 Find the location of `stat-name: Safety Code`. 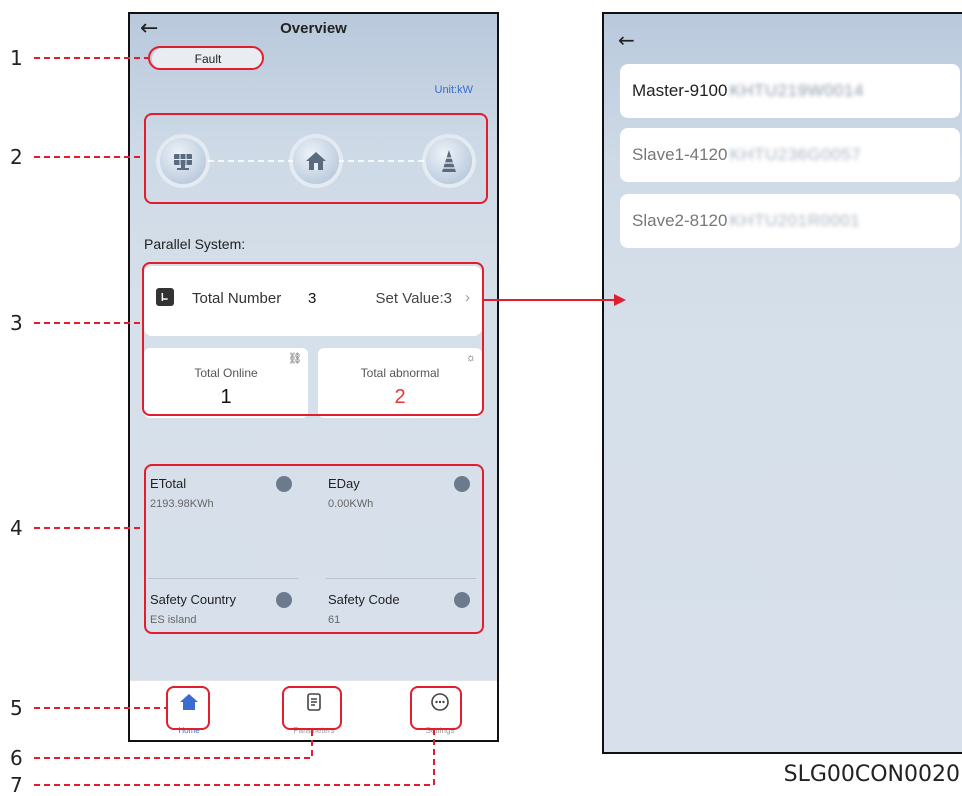

stat-name: Safety Code is located at coordinates (364, 599).